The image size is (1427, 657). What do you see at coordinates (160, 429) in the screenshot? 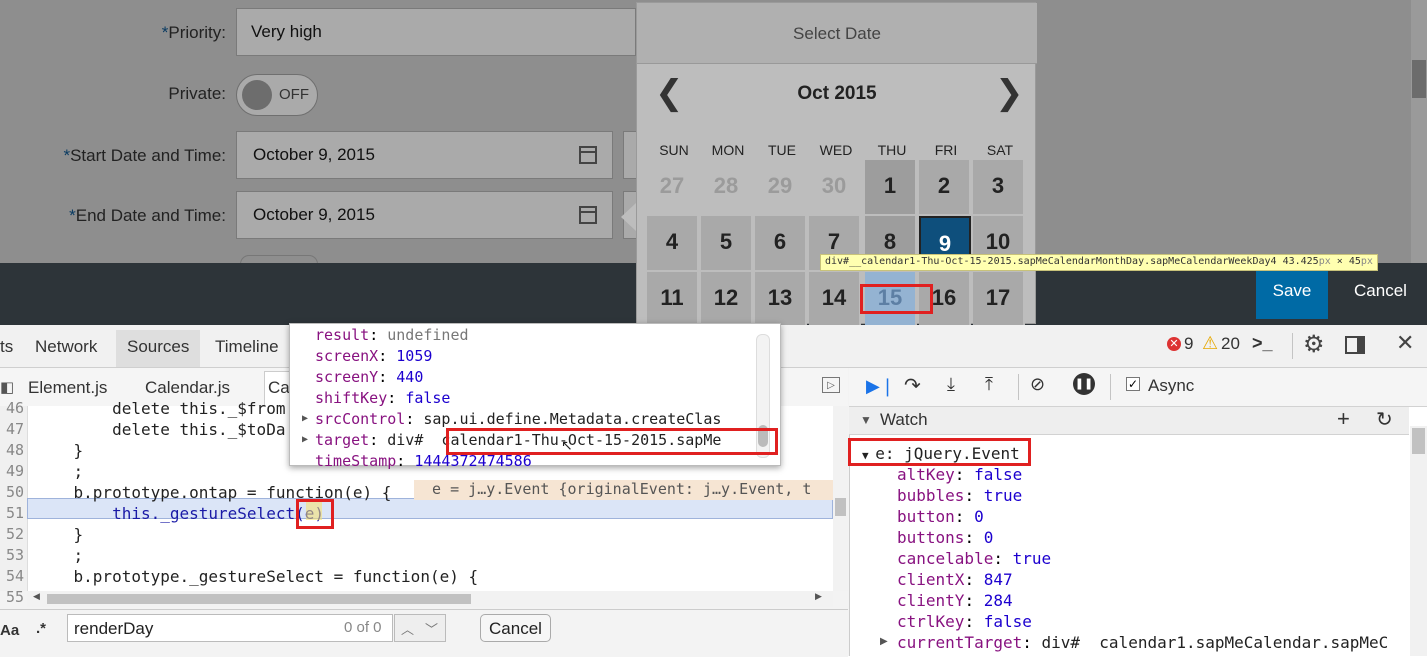
I see `code-line: delete this._$toDa` at bounding box center [160, 429].